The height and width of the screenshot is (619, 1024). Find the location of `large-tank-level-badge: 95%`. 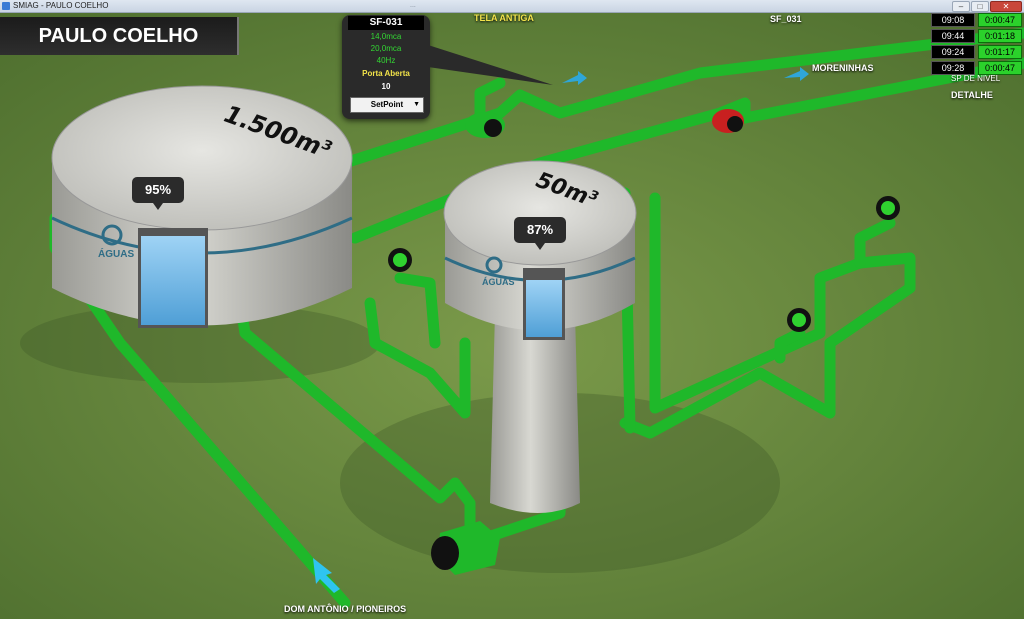

large-tank-level-badge: 95% is located at coordinates (158, 193).